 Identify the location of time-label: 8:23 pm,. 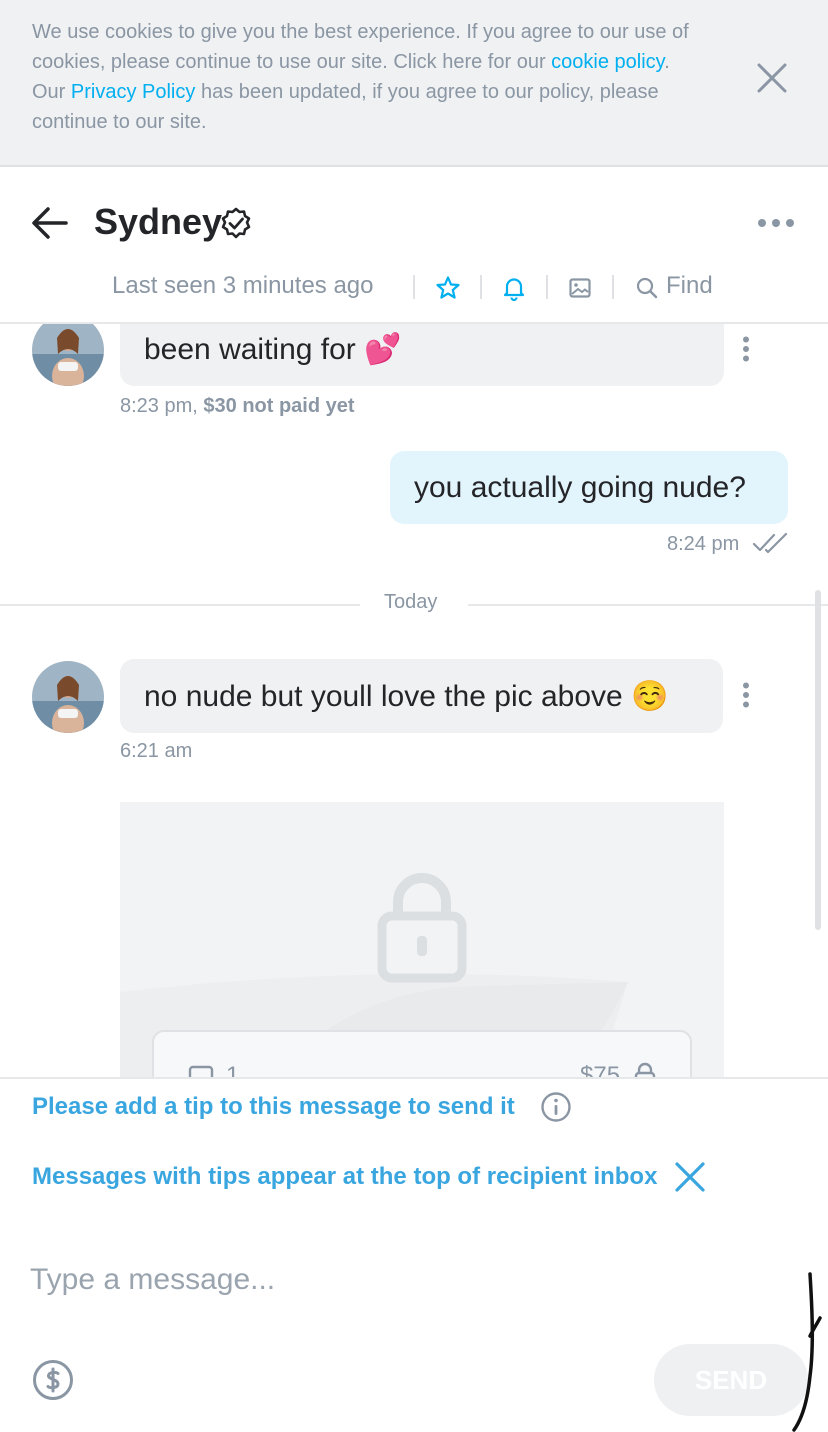
(159, 406).